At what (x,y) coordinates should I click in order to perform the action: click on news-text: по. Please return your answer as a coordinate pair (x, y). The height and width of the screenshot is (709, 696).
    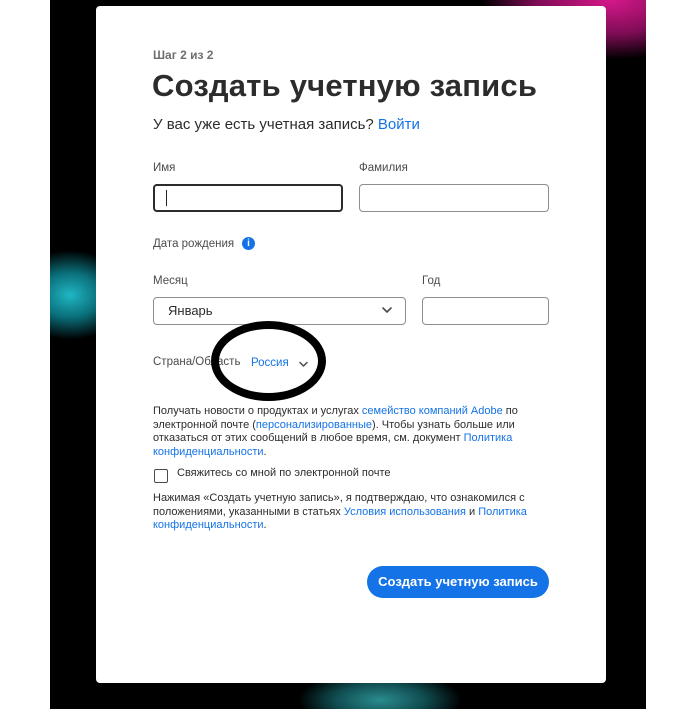
    Looking at the image, I should click on (510, 411).